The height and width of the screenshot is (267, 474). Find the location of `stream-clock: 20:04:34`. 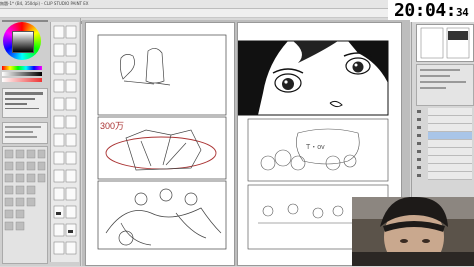

stream-clock: 20:04:34 is located at coordinates (431, 11).